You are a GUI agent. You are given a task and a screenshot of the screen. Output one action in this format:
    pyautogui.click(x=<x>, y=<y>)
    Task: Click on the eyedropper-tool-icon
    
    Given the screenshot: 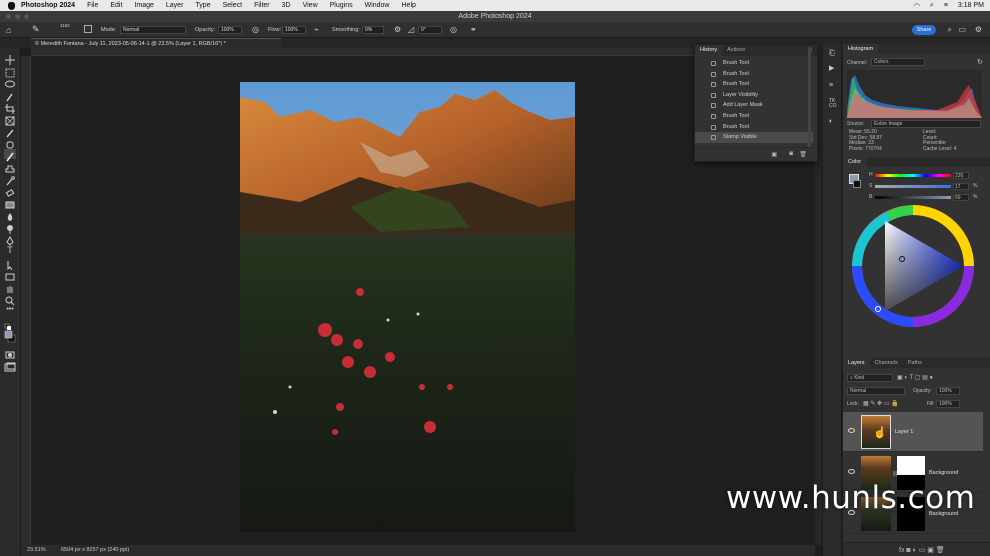 What is the action you would take?
    pyautogui.click(x=10, y=131)
    